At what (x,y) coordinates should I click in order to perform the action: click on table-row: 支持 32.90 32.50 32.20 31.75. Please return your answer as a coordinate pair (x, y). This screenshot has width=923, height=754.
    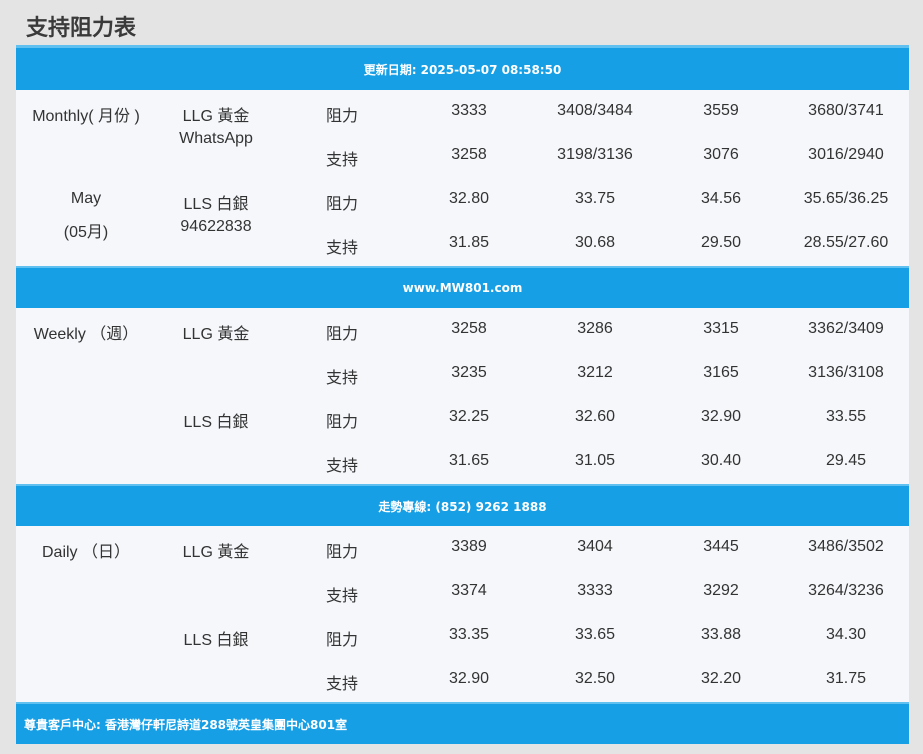
    Looking at the image, I should click on (462, 680).